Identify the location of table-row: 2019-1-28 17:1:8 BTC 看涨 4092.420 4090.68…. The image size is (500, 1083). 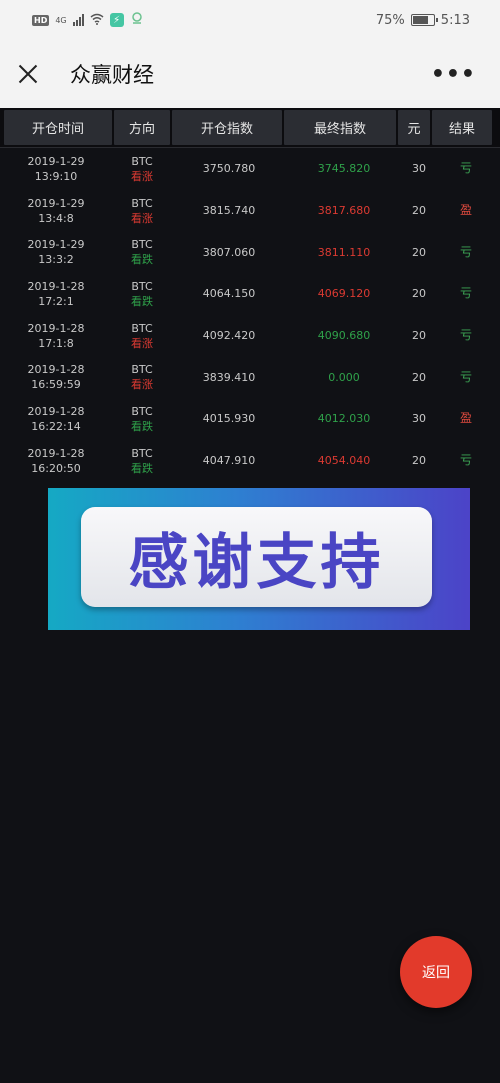
(250, 336).